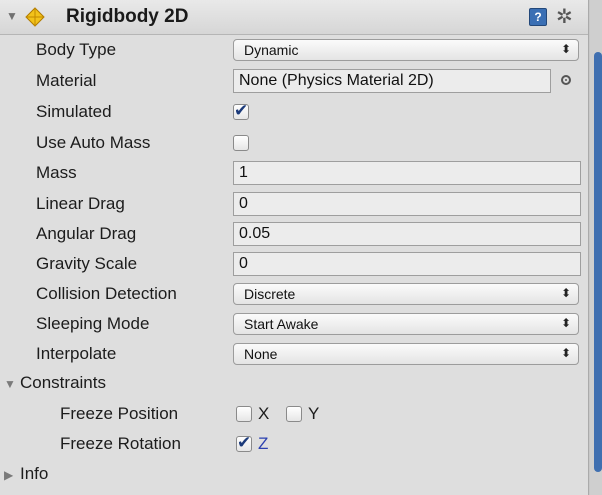 This screenshot has width=602, height=495. Describe the element at coordinates (127, 16) in the screenshot. I see `component-title: Rigidbody 2D` at that location.